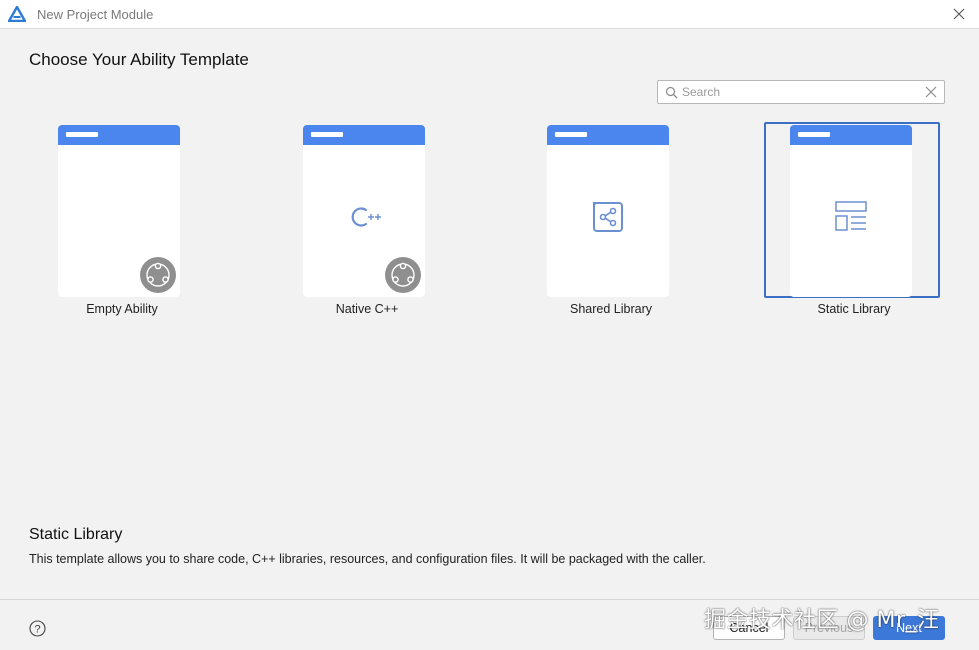 The width and height of the screenshot is (979, 650). I want to click on template-label: Static Library, so click(854, 309).